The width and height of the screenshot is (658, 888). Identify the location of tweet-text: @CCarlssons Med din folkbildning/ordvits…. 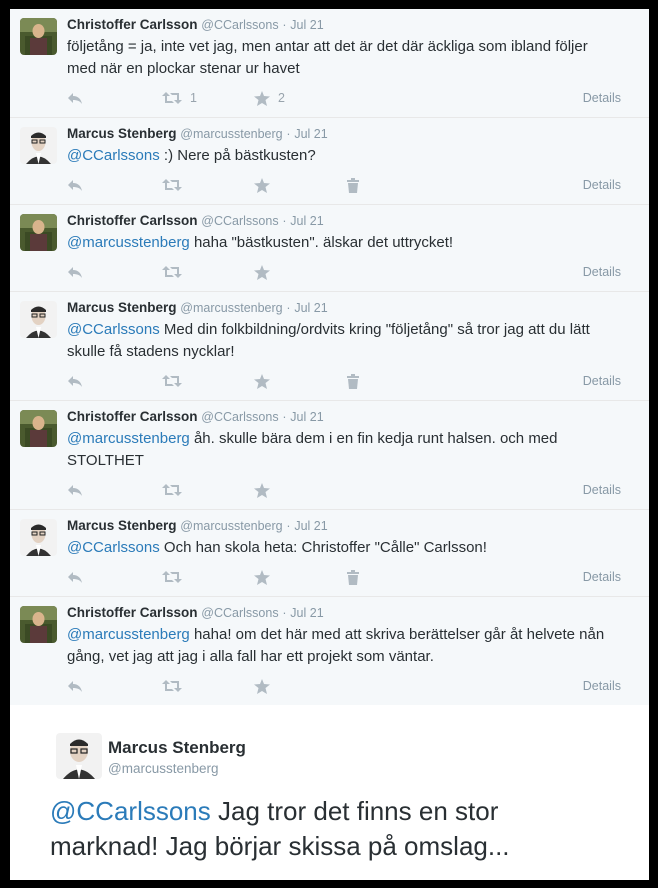
(328, 340).